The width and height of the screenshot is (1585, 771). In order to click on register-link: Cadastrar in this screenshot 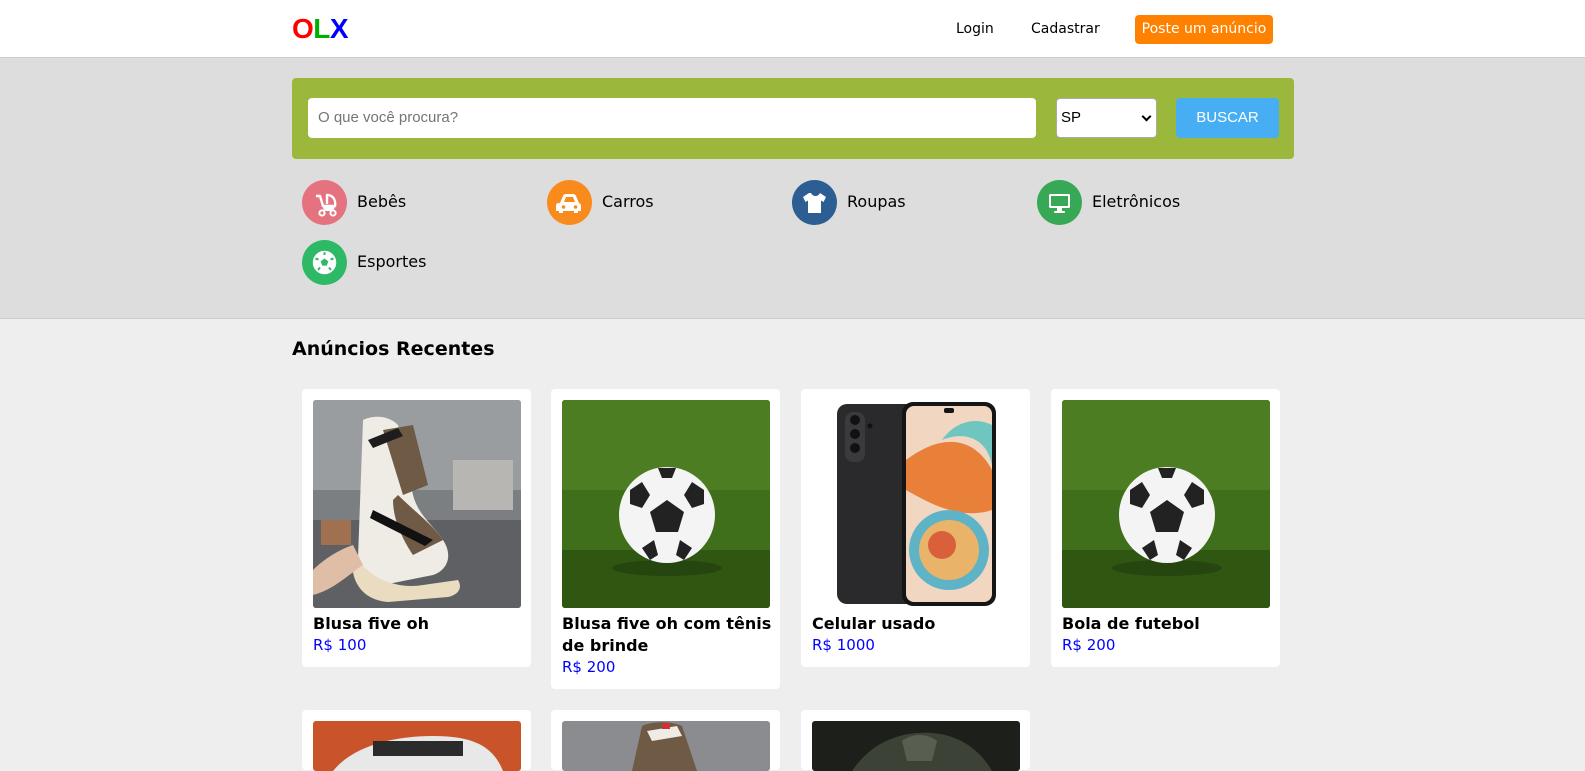, I will do `click(1065, 29)`.